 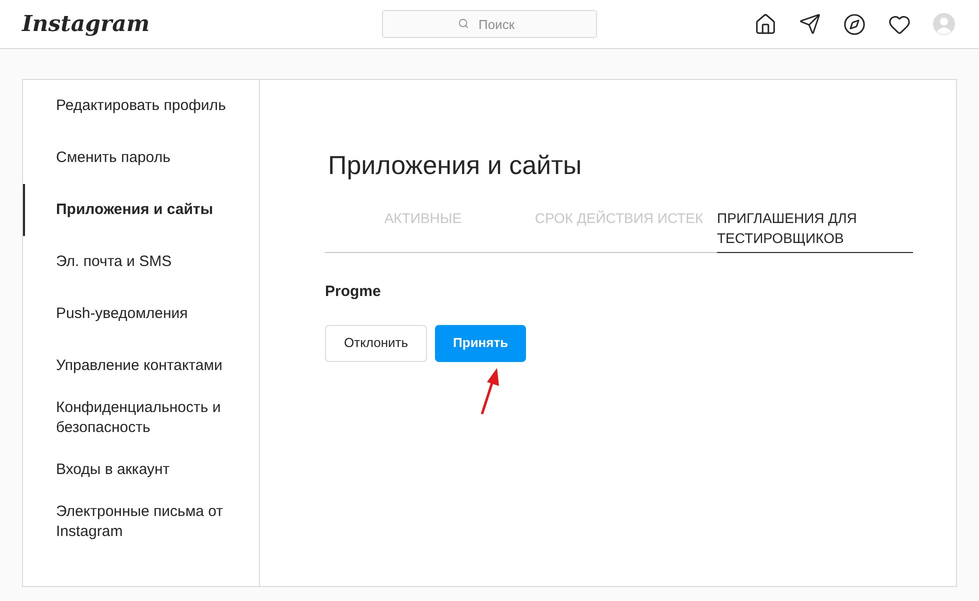 I want to click on sidebar-item: Сменить пароль, so click(x=141, y=158).